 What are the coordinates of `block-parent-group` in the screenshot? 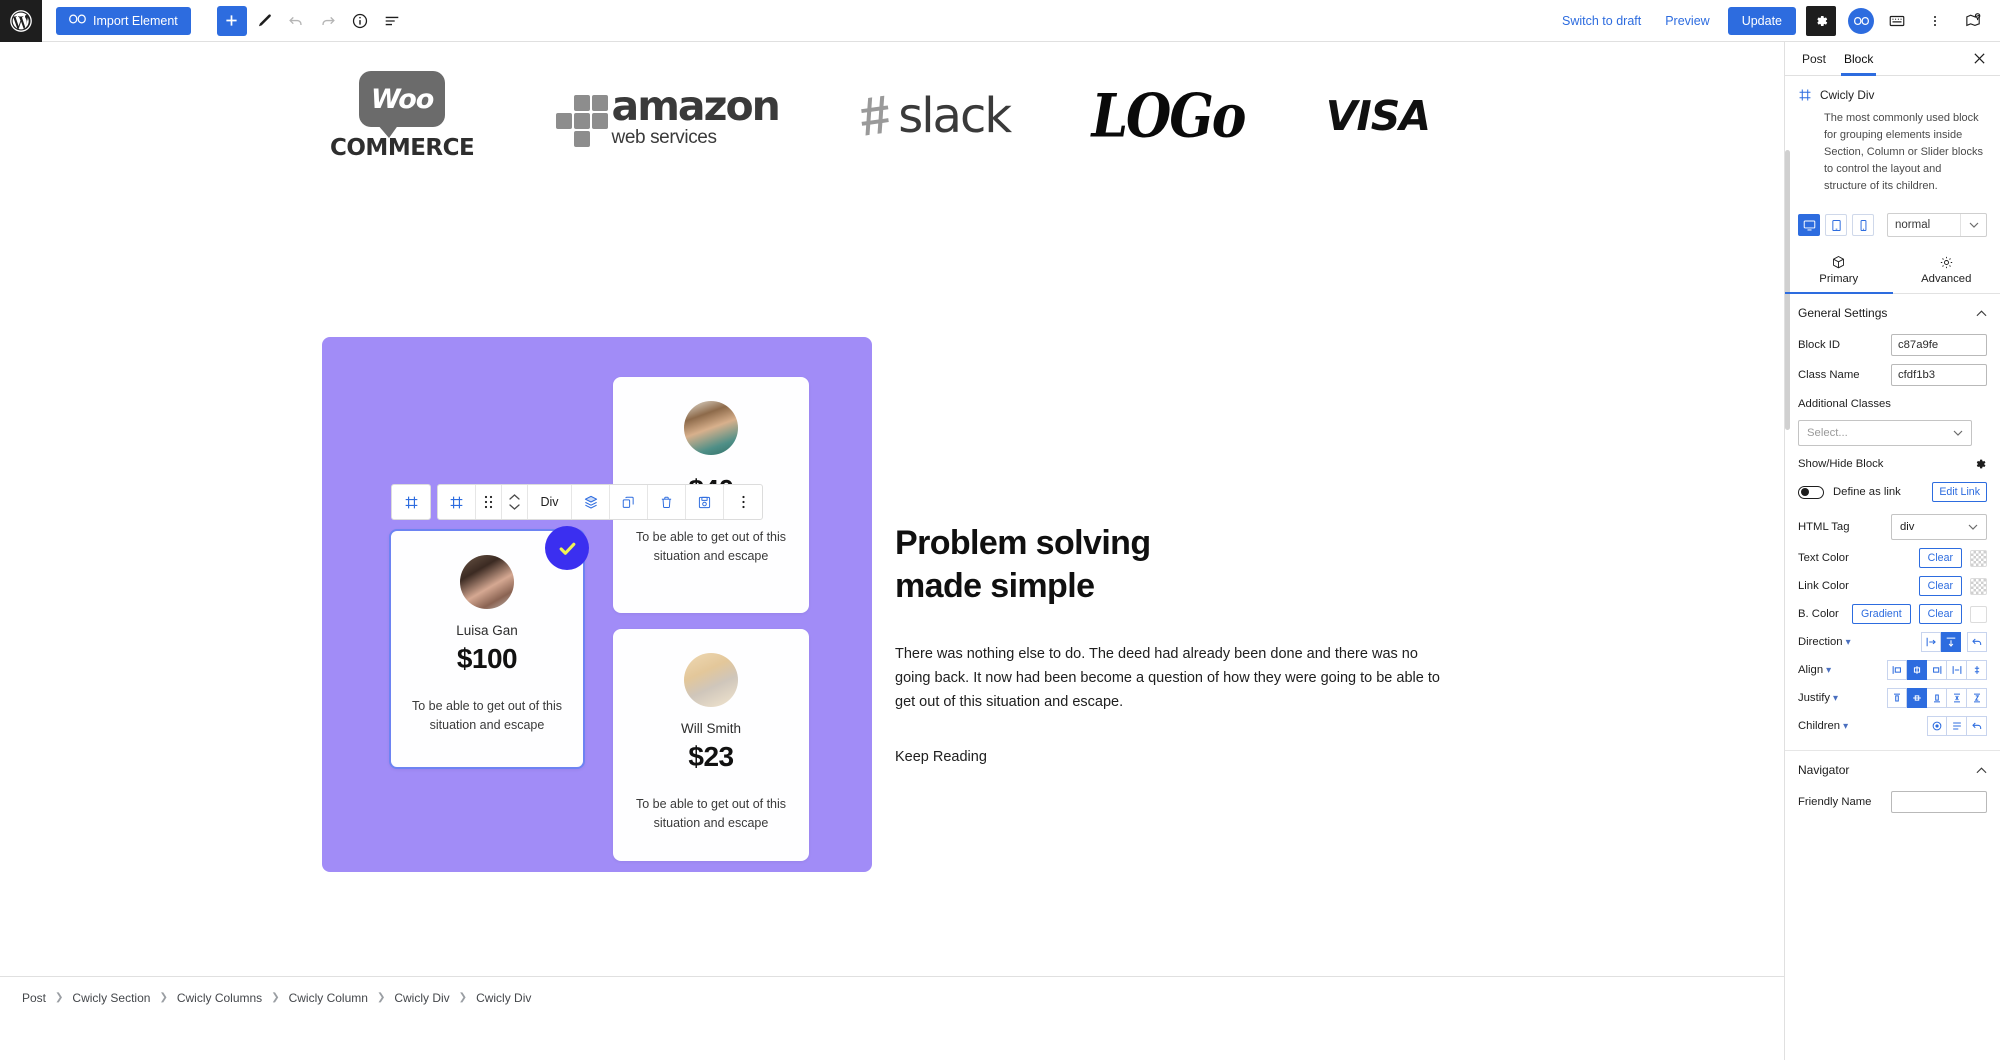 It's located at (411, 502).